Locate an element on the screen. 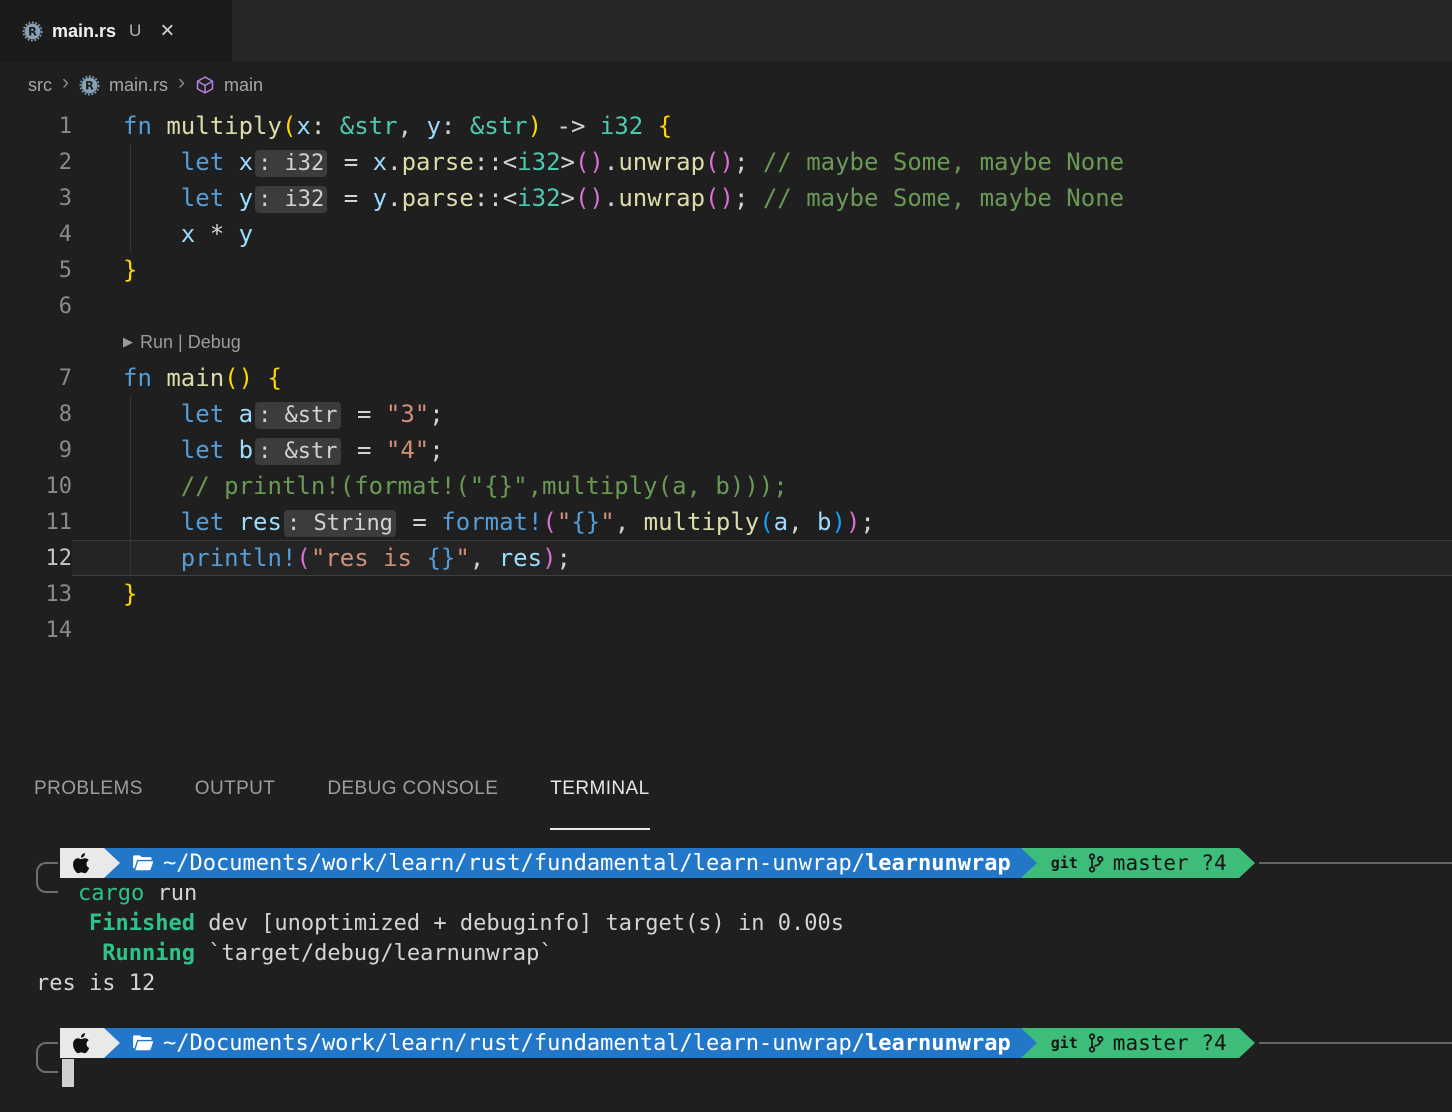 This screenshot has width=1452, height=1112. line-number: 9 is located at coordinates (65, 450).